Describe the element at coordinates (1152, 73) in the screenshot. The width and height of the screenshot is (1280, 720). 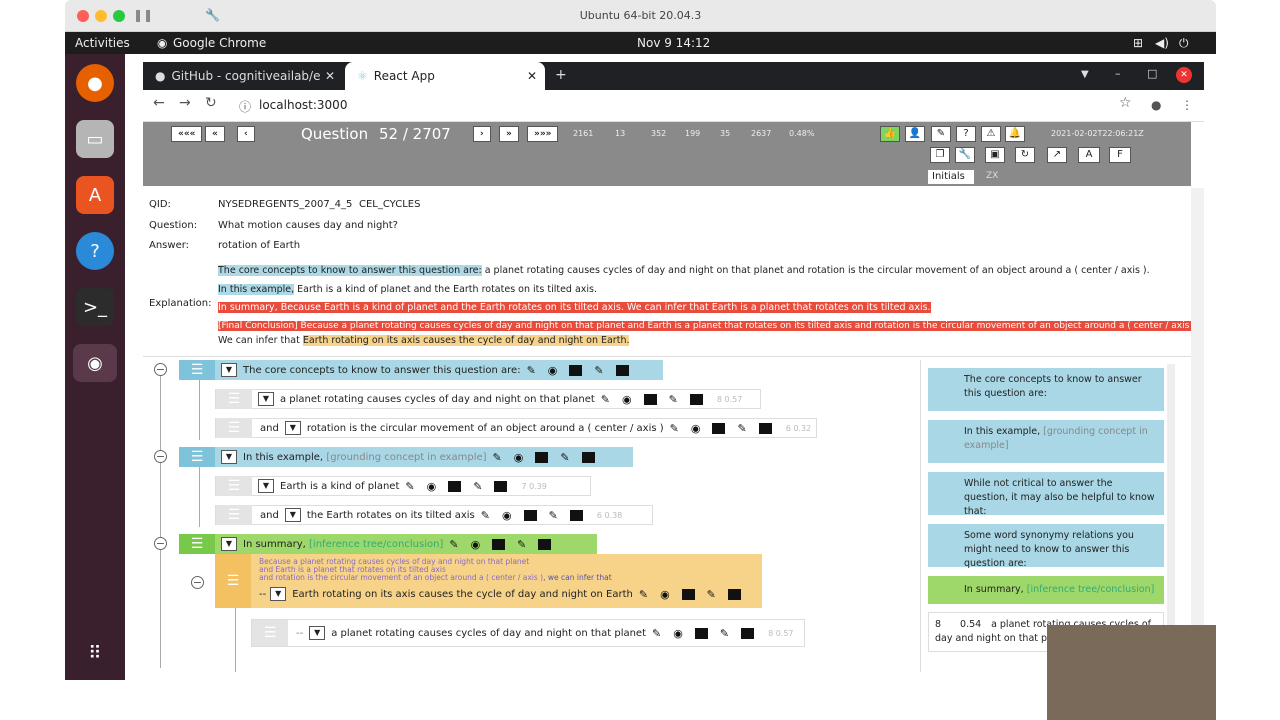
I see `maximize-icon: □` at that location.